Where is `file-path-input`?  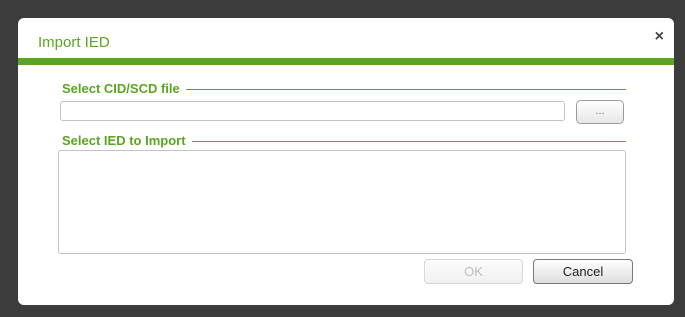
file-path-input is located at coordinates (312, 111).